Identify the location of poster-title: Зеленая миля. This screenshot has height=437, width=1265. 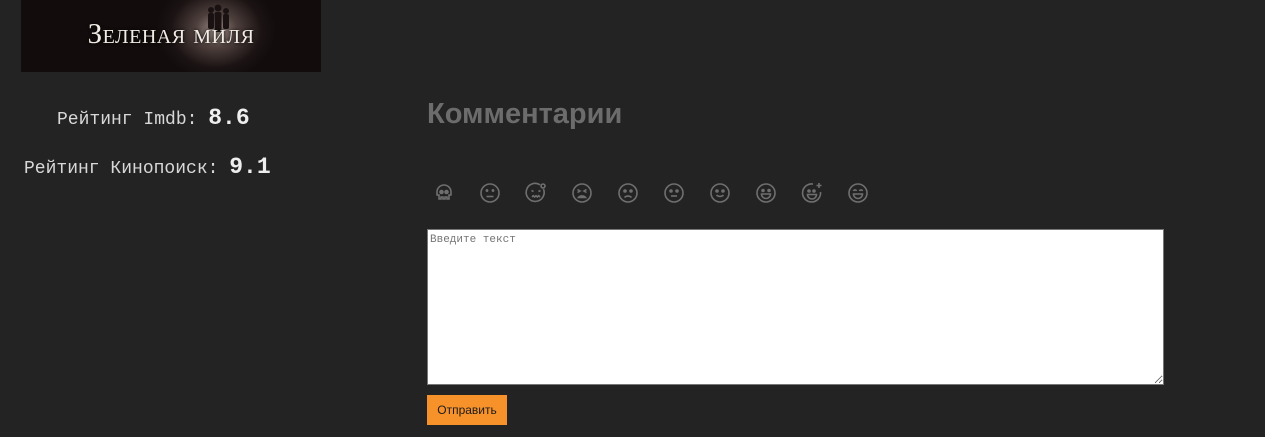
(171, 34).